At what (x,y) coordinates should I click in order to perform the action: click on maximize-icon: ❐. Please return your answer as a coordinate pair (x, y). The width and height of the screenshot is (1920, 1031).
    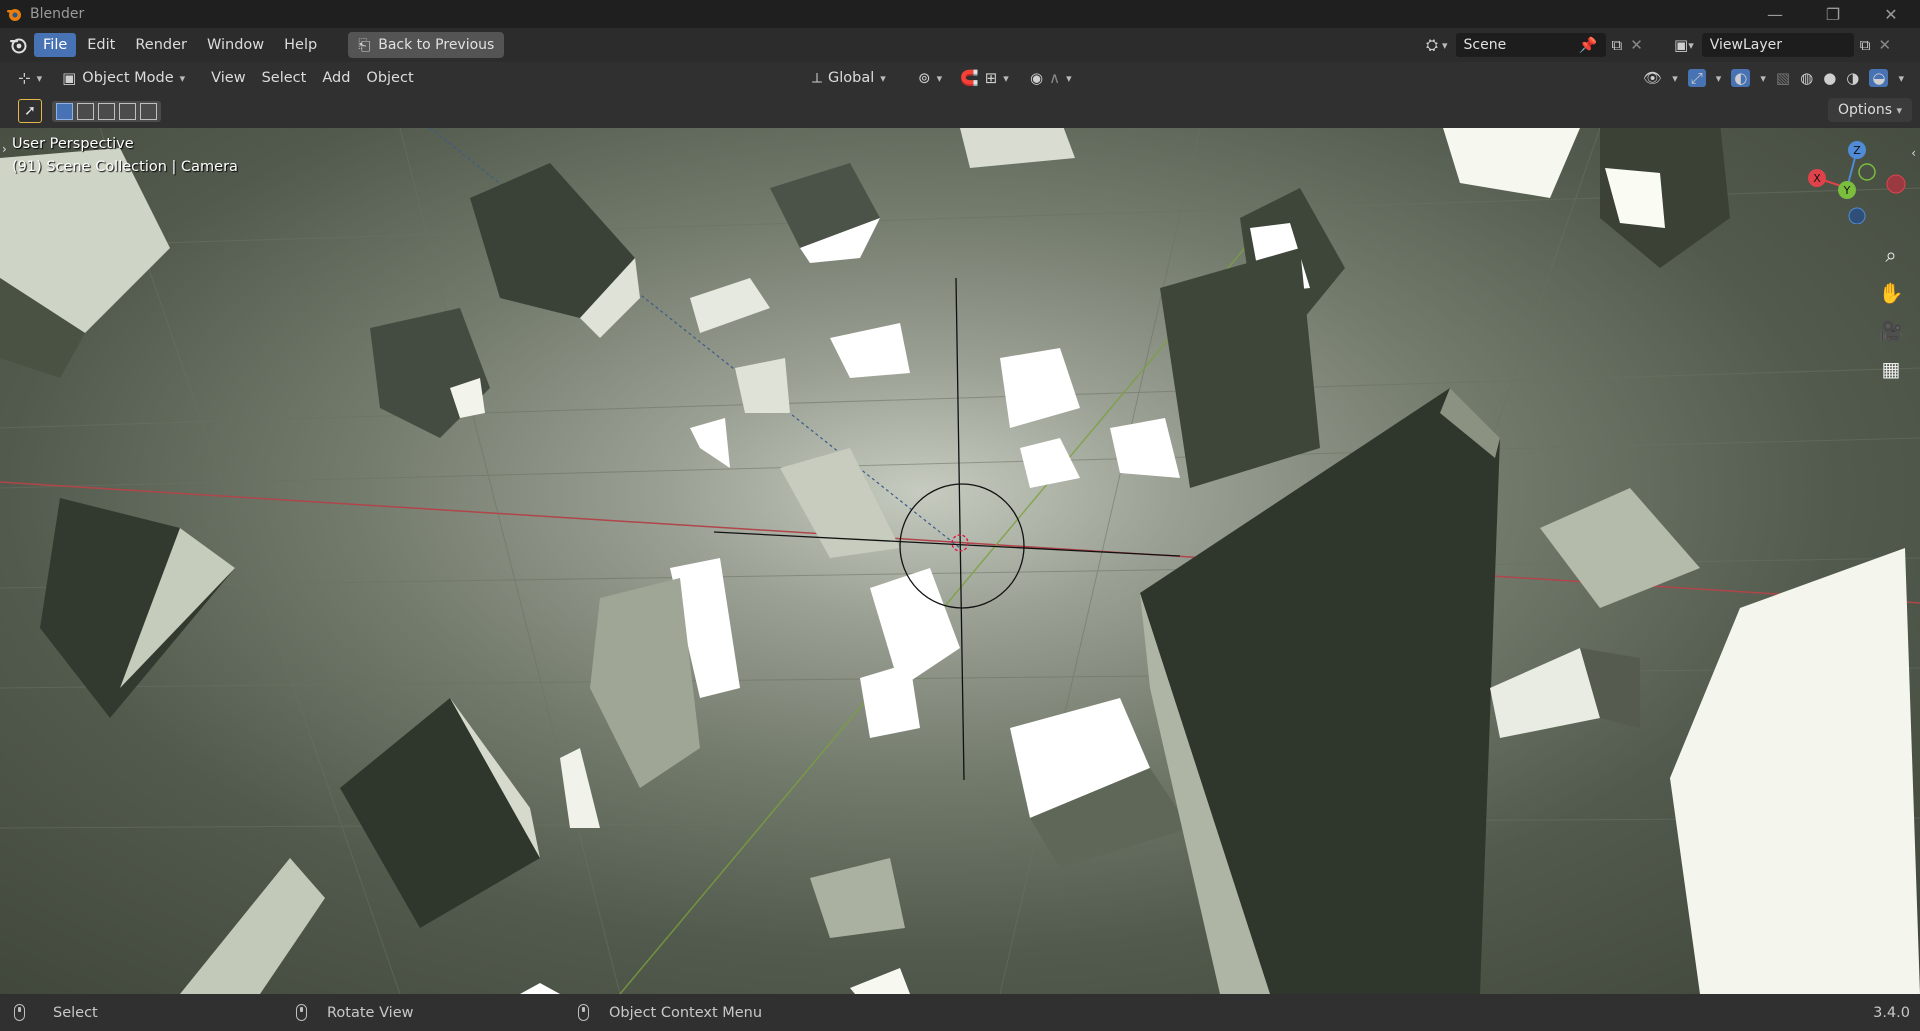
    Looking at the image, I should click on (1833, 14).